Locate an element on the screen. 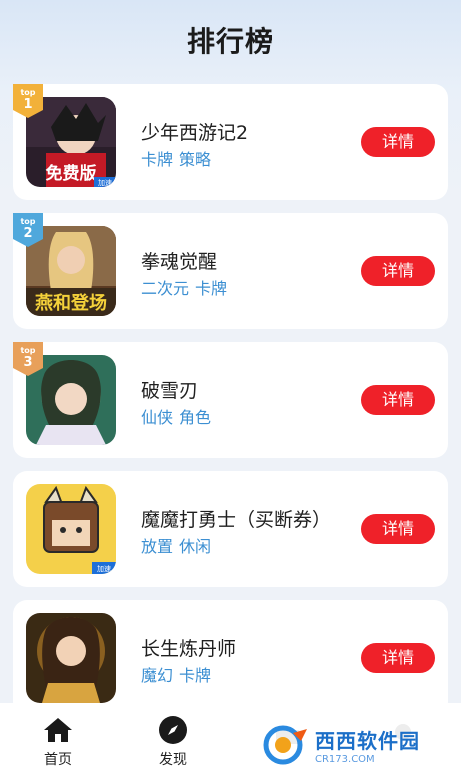 Image resolution: width=461 pixels, height=781 pixels. game-name: 破雪刃 is located at coordinates (170, 391).